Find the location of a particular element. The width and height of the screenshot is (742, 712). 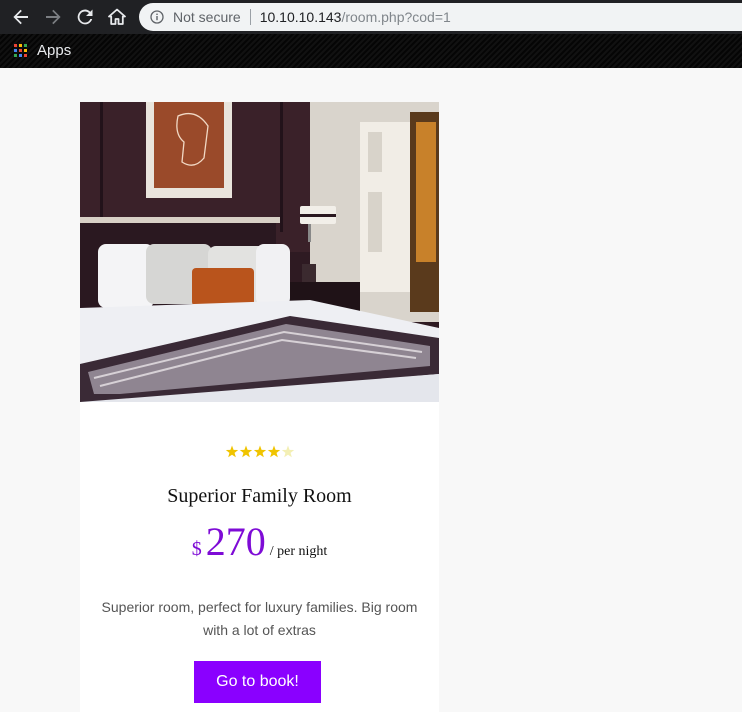

forward-icon is located at coordinates (53, 17).